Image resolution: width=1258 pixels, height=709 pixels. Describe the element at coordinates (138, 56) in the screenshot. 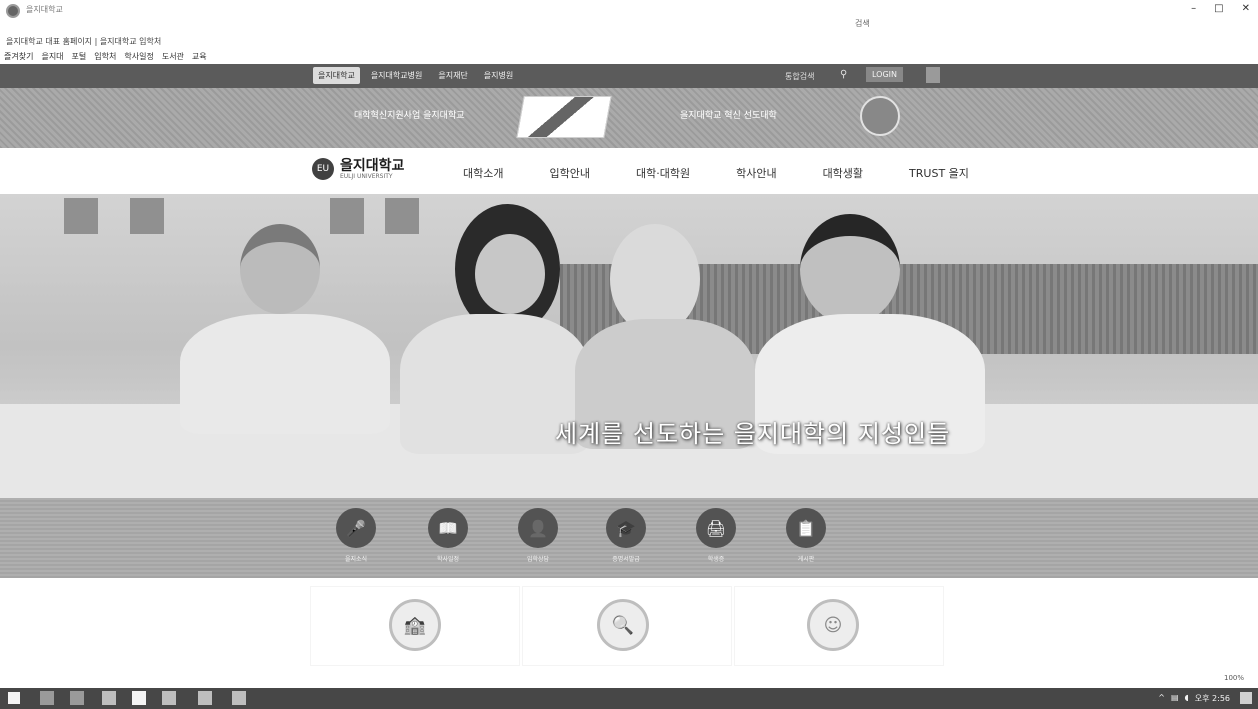

I see `favorite-item: 학사일정` at that location.